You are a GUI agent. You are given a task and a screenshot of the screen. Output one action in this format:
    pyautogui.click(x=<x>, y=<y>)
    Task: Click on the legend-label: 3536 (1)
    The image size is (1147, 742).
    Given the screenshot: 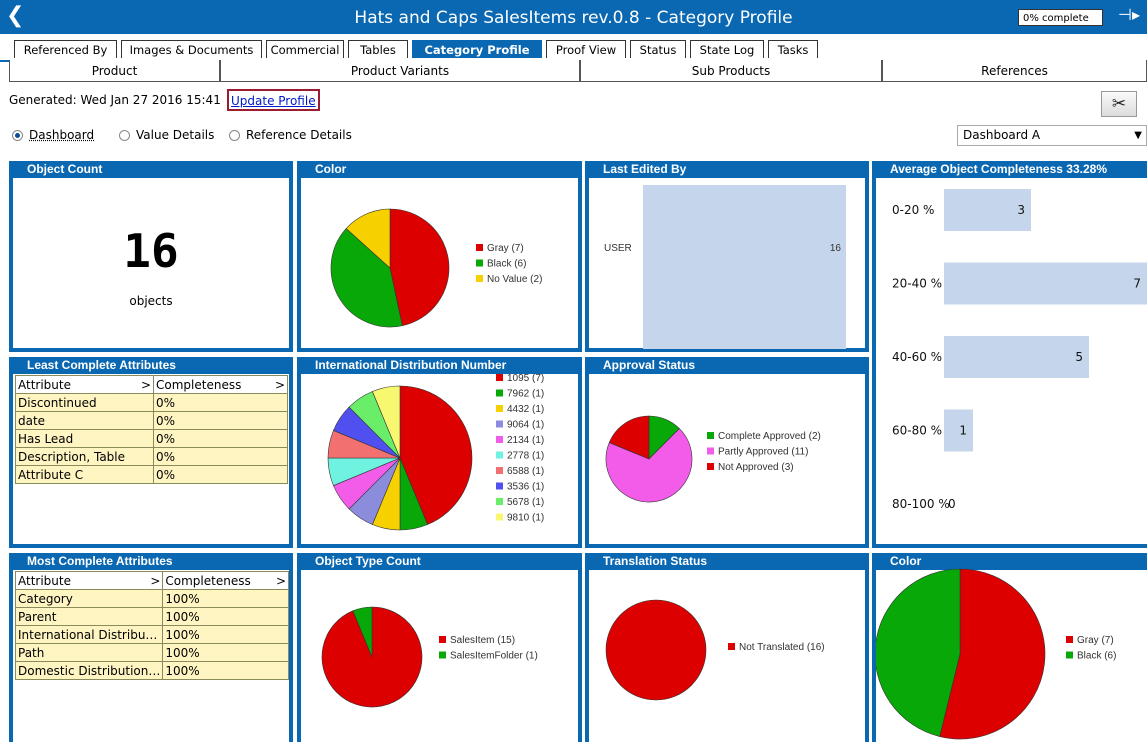 What is the action you would take?
    pyautogui.click(x=525, y=487)
    